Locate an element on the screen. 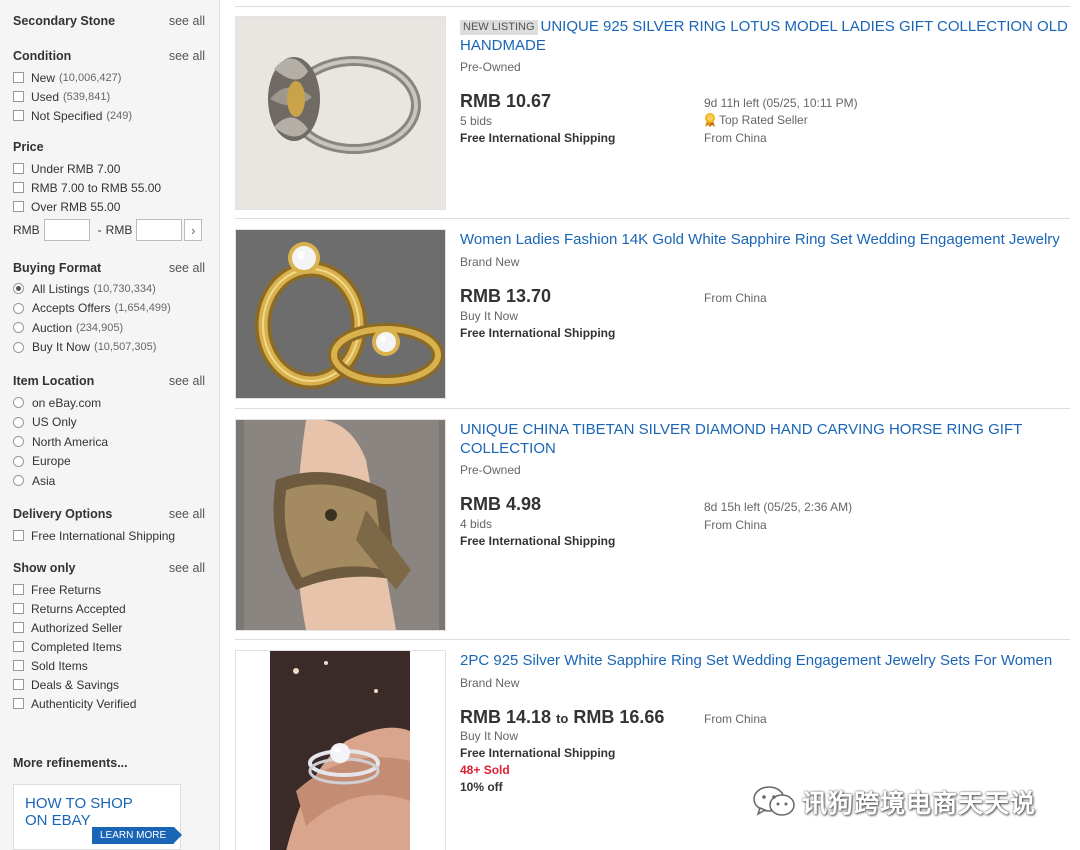 The image size is (1080, 850). location-option-us-only: US Only is located at coordinates (109, 423).